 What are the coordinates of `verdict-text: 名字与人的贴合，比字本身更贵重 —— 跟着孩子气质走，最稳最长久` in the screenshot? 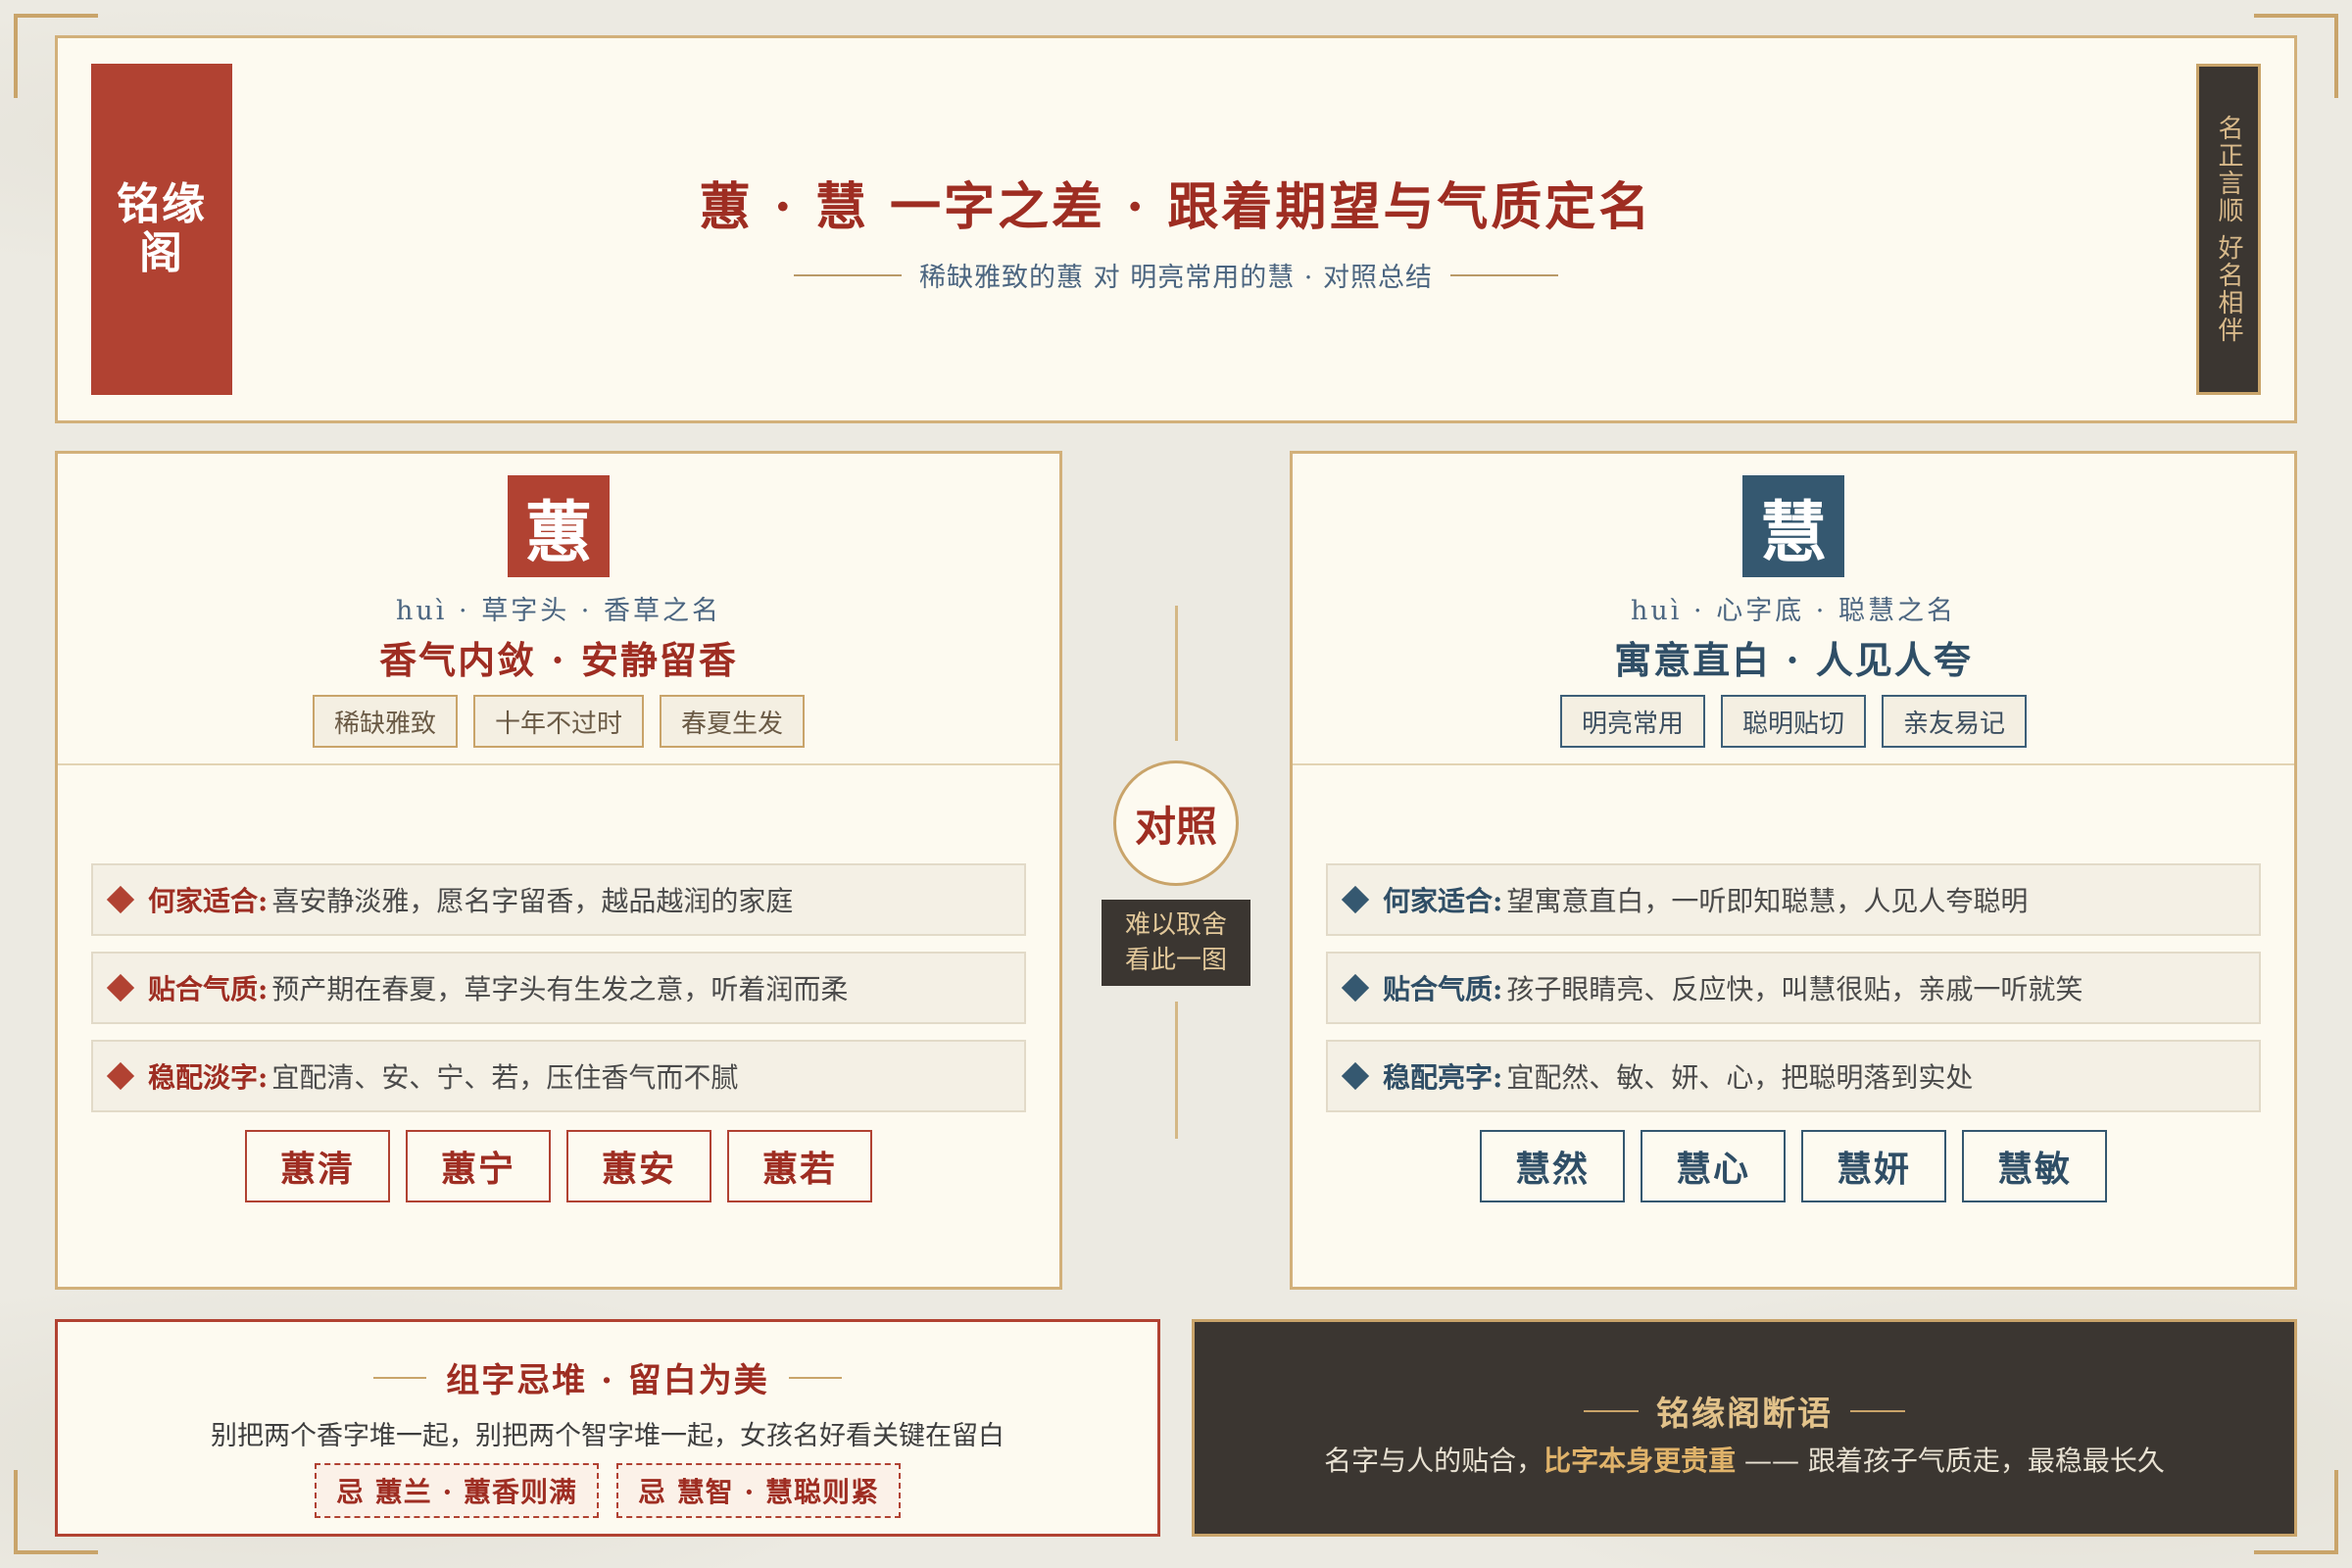 It's located at (1744, 1459).